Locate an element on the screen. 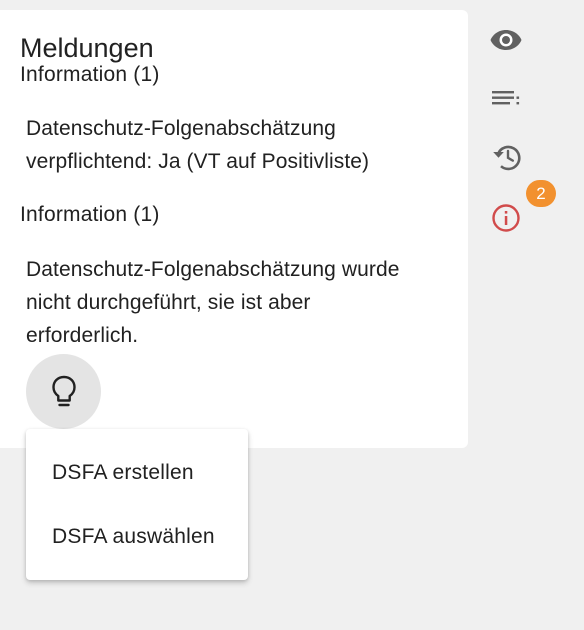  history-icon is located at coordinates (507, 158).